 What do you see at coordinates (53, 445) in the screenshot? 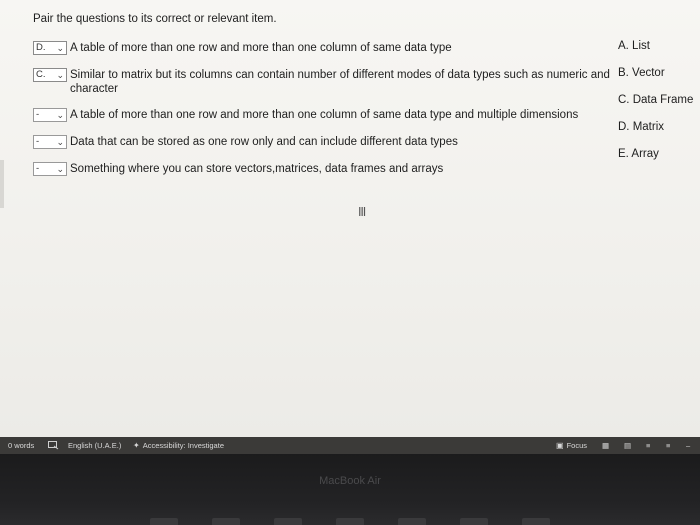
I see `proofing-icon` at bounding box center [53, 445].